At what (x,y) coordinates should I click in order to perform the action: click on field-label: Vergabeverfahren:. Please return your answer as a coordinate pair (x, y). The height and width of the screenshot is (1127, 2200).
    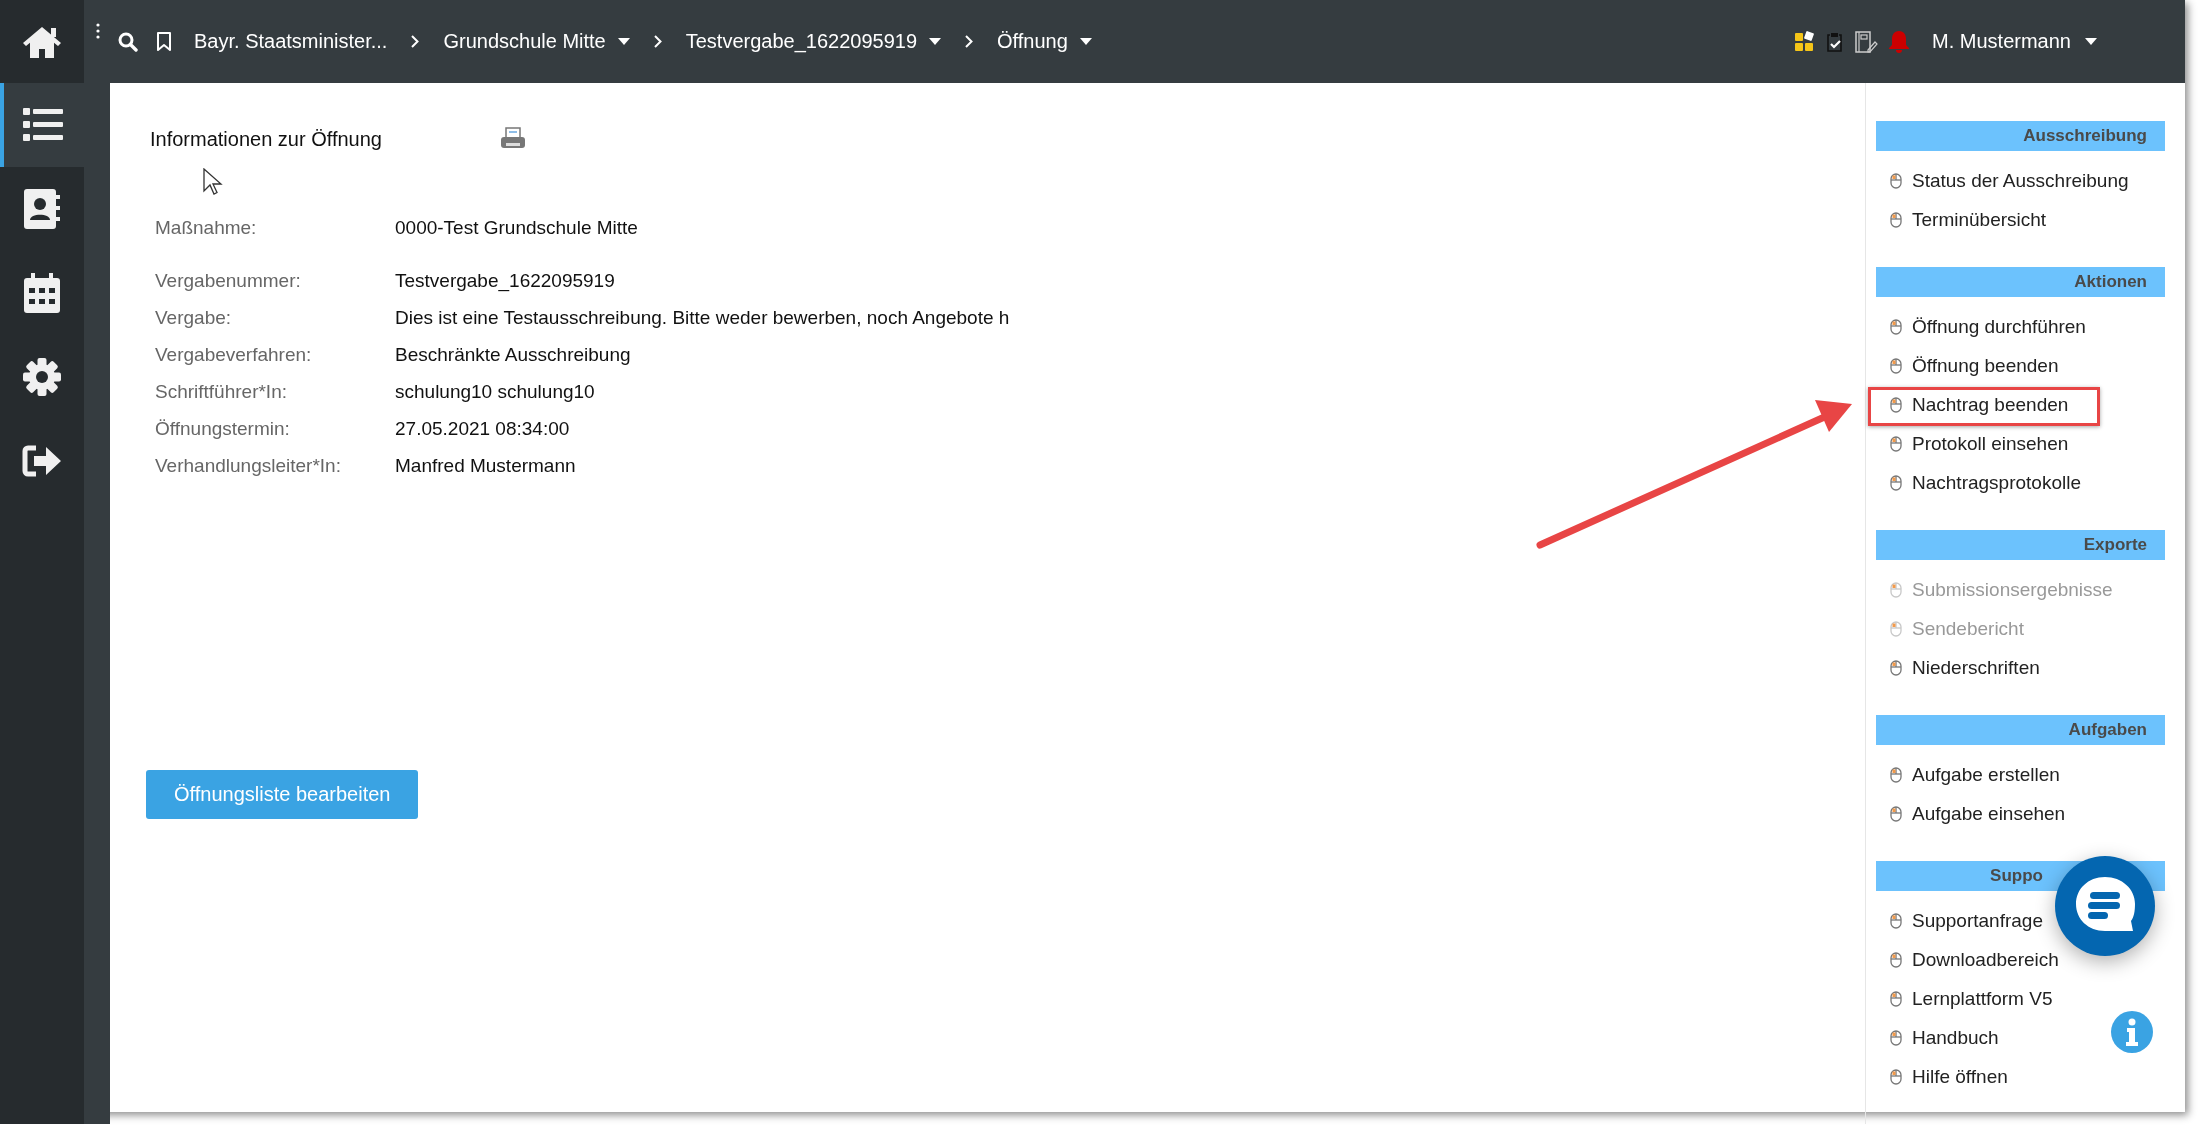
    Looking at the image, I should click on (234, 354).